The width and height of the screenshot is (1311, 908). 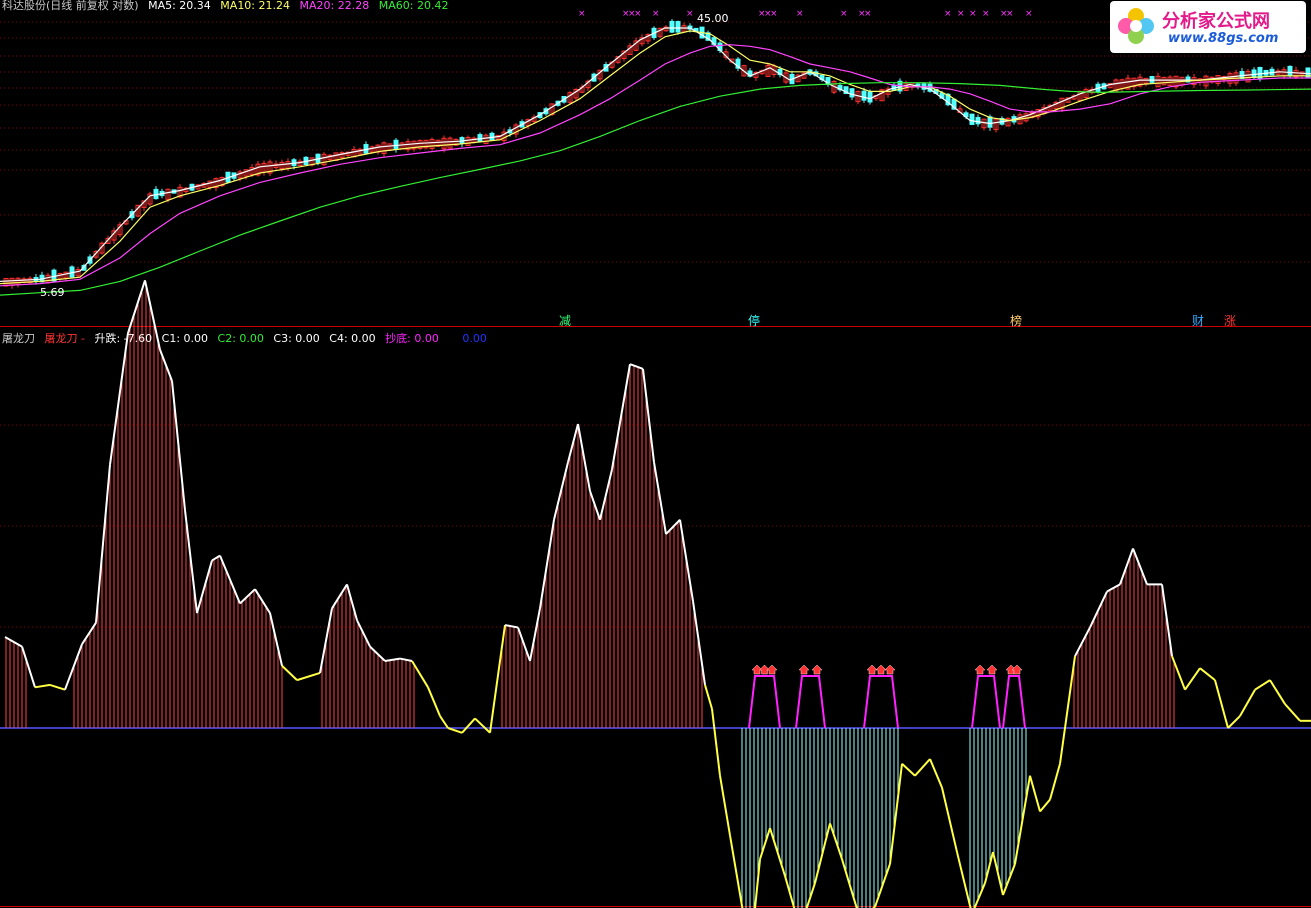 I want to click on flower-icon, so click(x=1136, y=26).